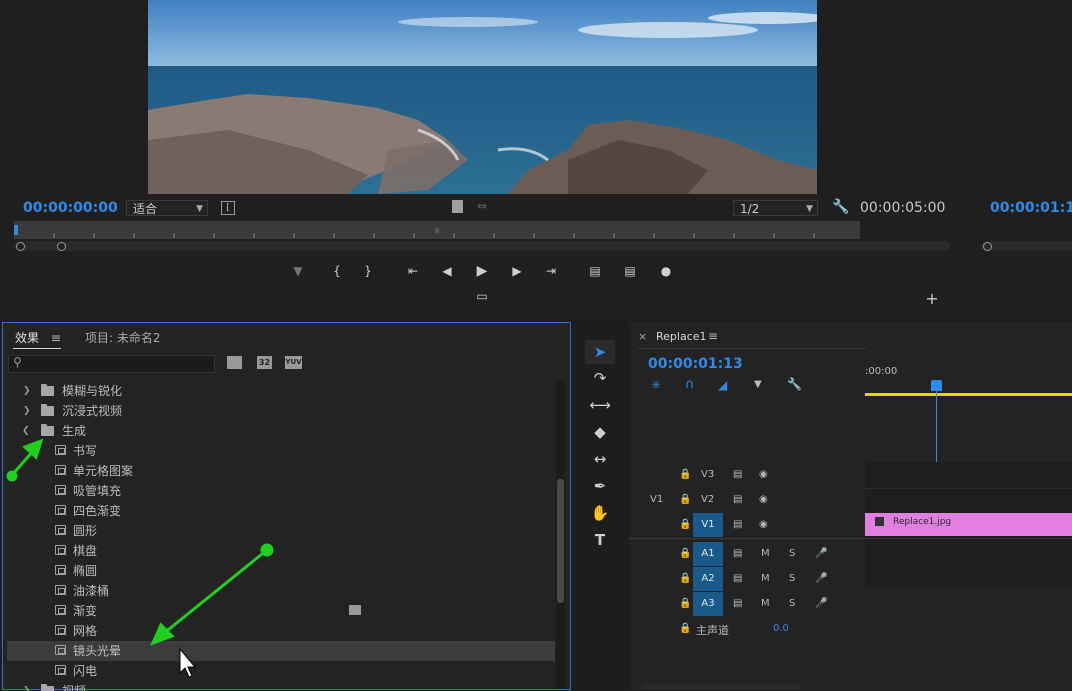 Image resolution: width=1072 pixels, height=691 pixels. I want to click on track-target-a3: A3, so click(708, 604).